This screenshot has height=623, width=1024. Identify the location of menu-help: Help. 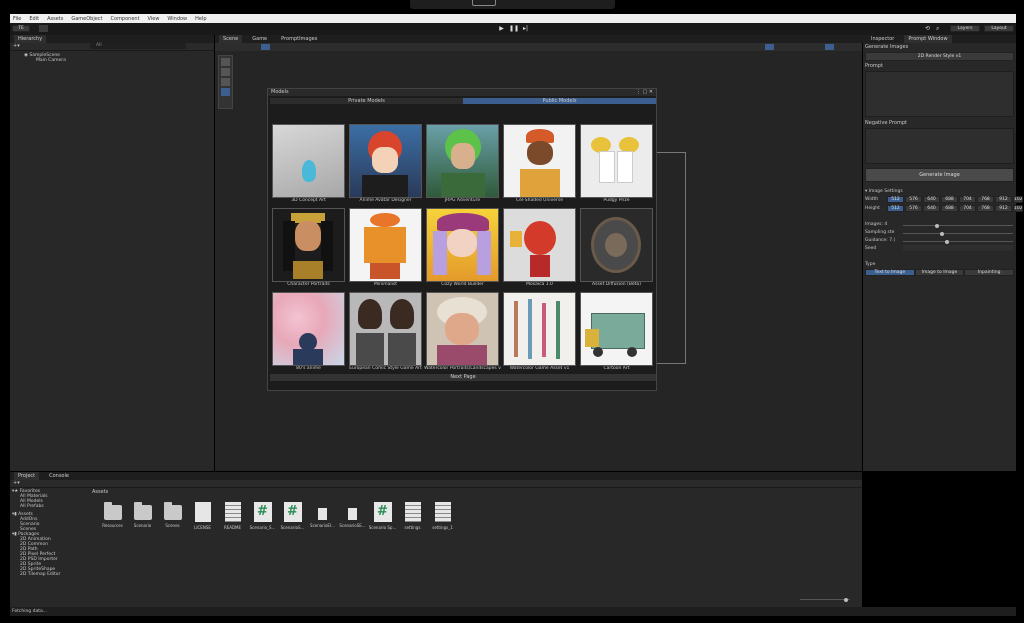
(200, 19).